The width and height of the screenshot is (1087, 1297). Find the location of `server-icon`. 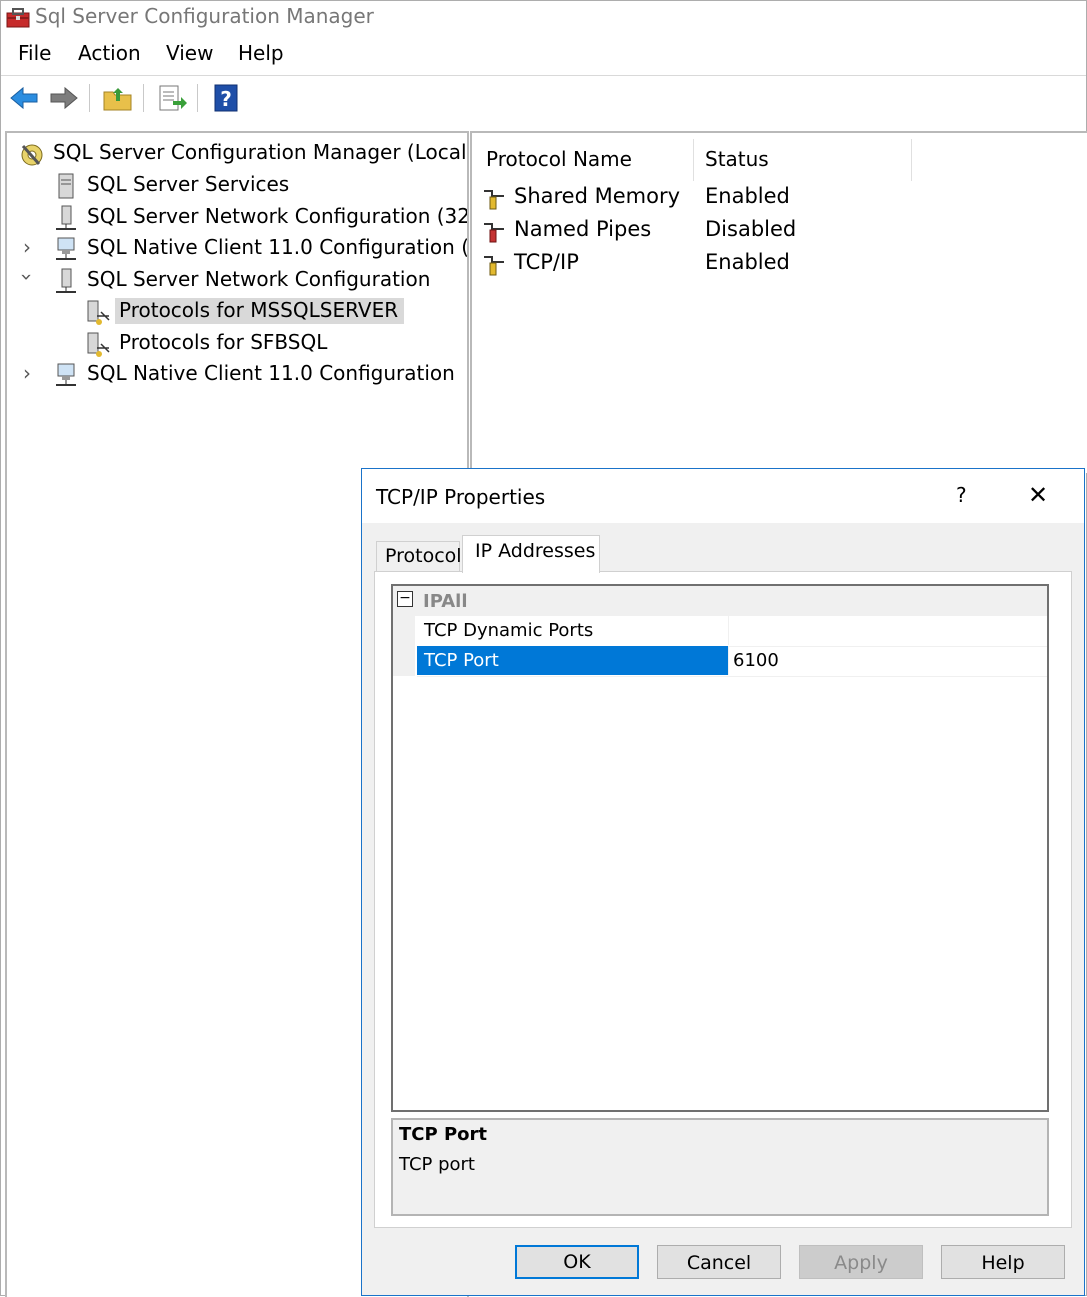

server-icon is located at coordinates (66, 186).